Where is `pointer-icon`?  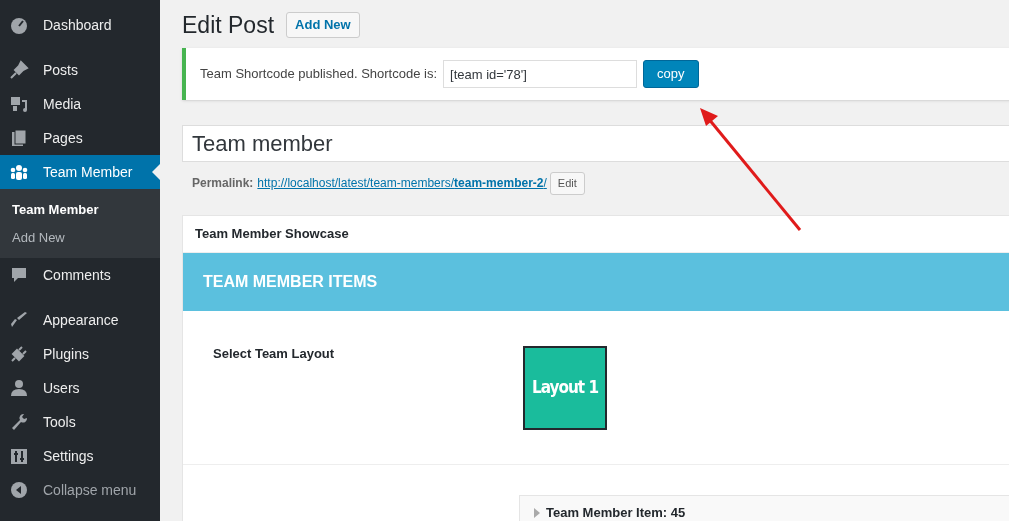 pointer-icon is located at coordinates (156, 172).